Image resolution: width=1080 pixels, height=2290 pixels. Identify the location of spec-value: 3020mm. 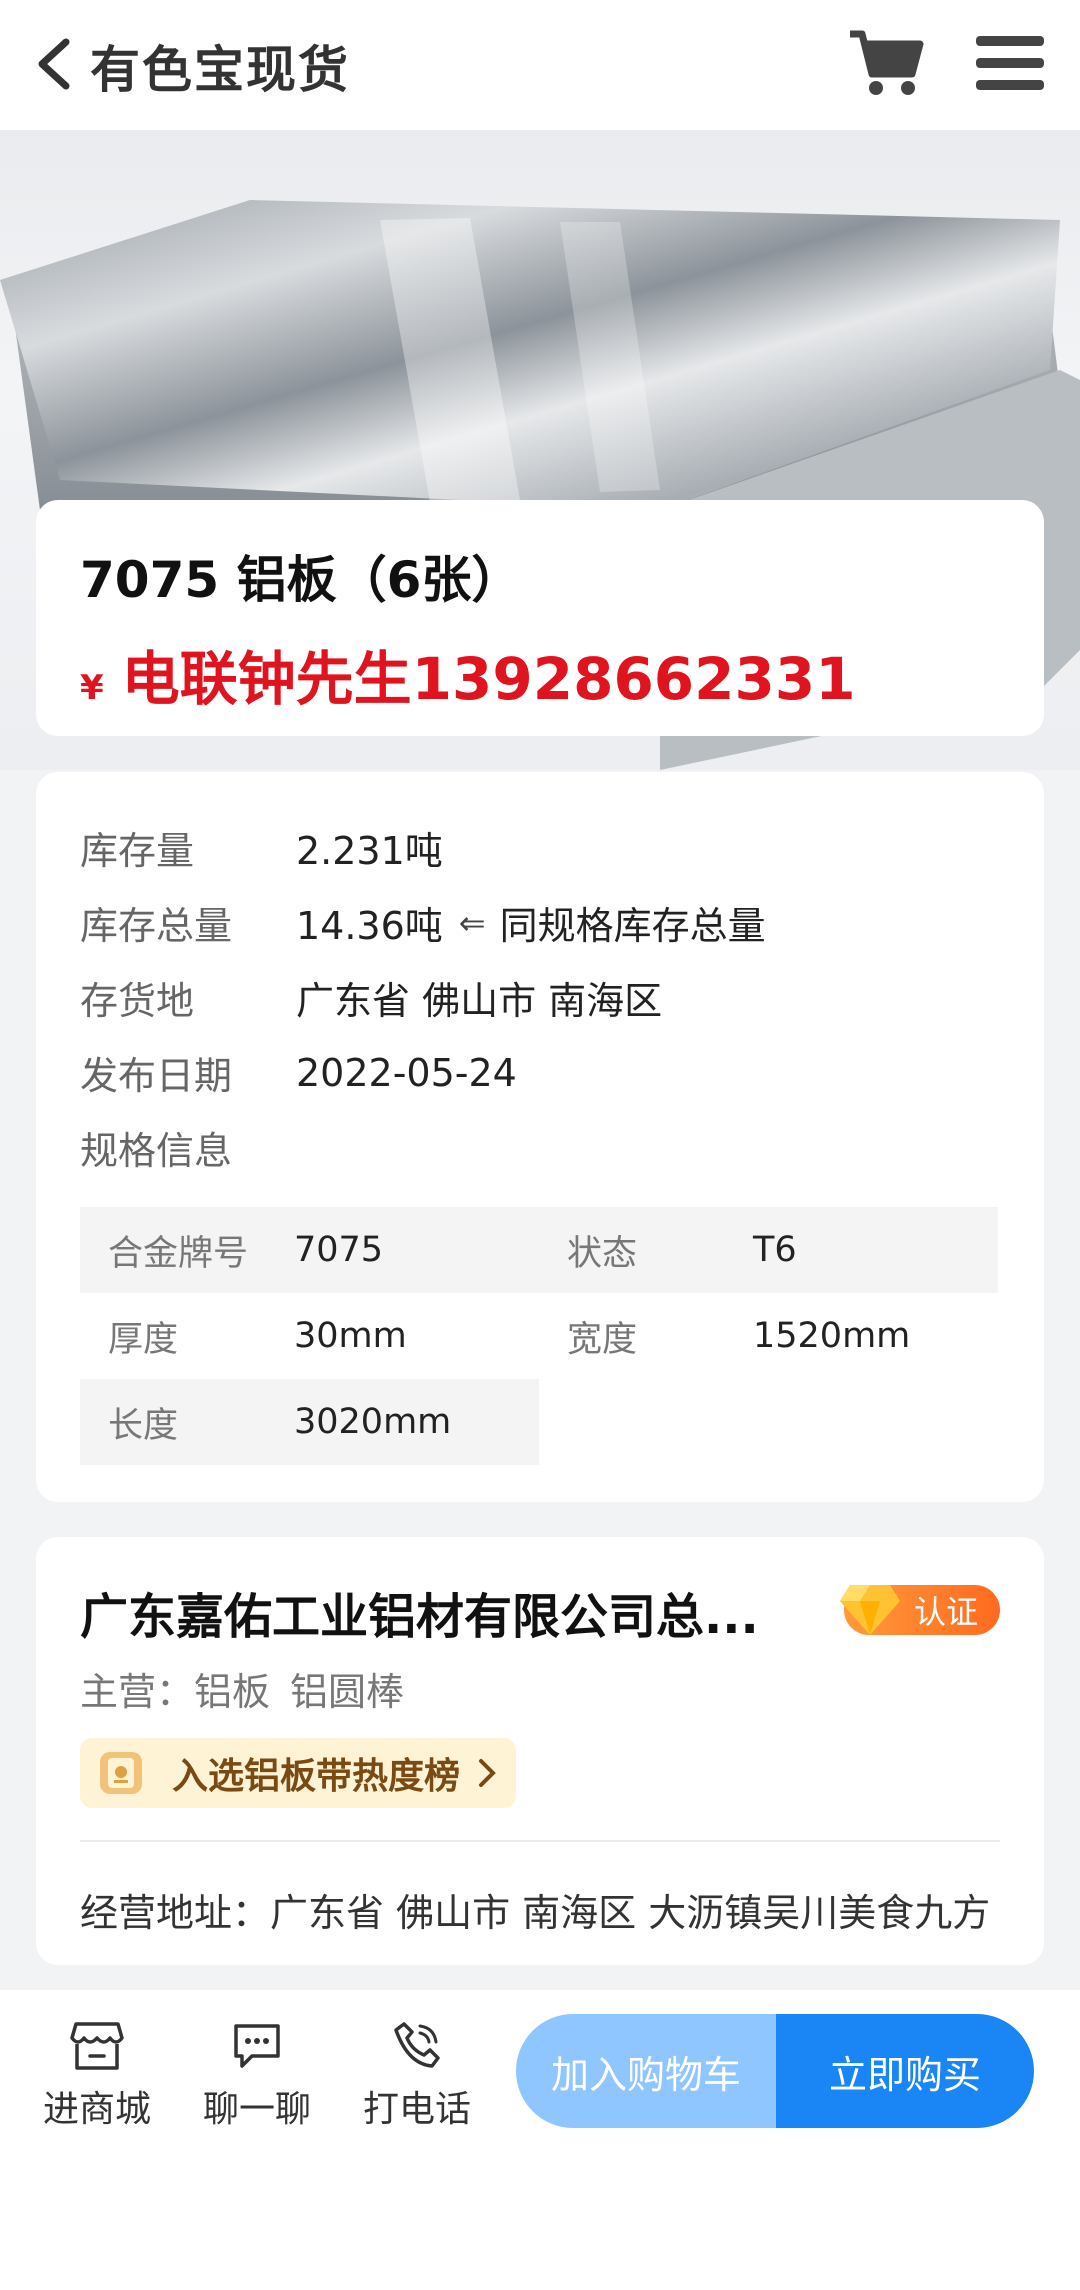
(373, 1422).